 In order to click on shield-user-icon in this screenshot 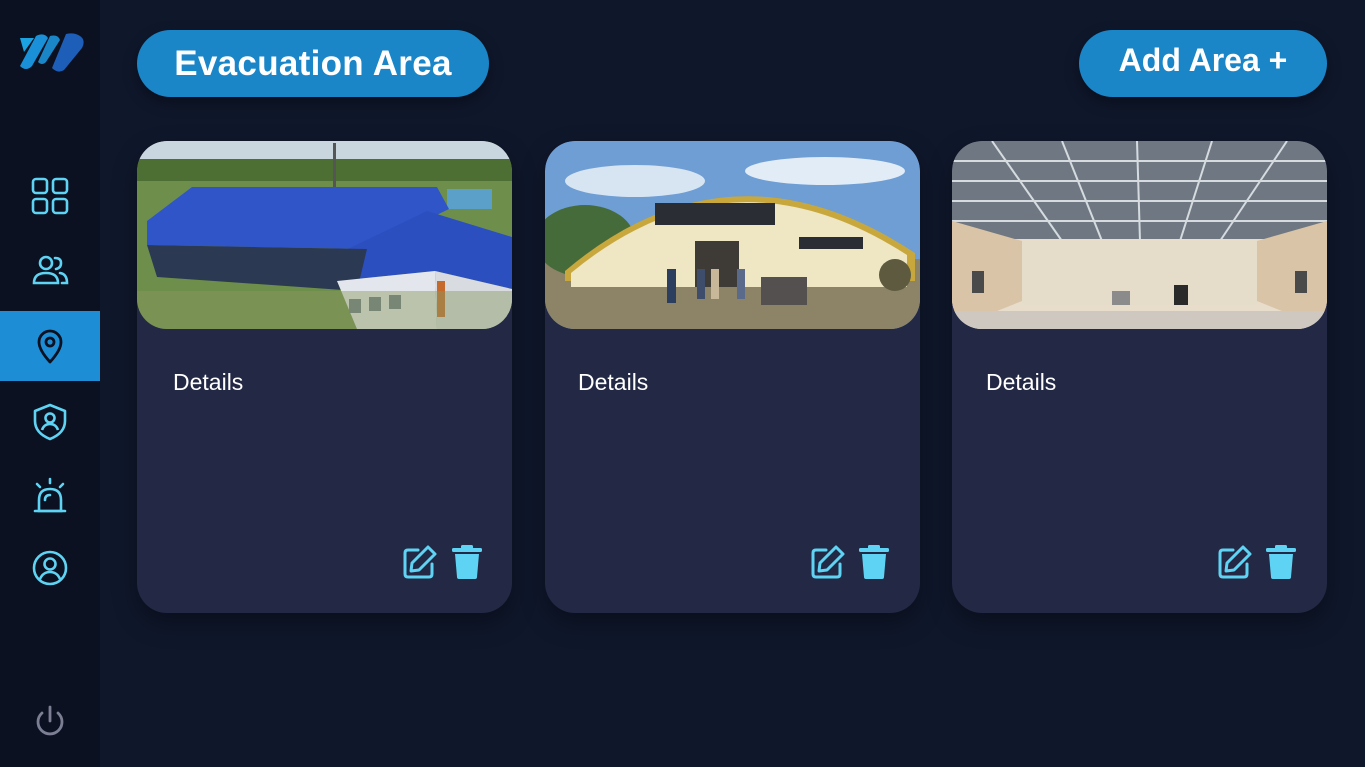, I will do `click(50, 422)`.